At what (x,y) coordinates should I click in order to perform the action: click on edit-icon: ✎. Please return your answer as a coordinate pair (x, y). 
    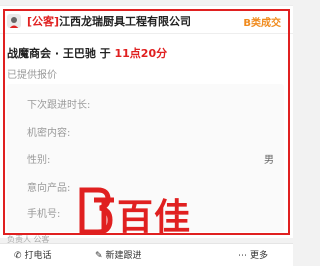
    Looking at the image, I should click on (99, 256).